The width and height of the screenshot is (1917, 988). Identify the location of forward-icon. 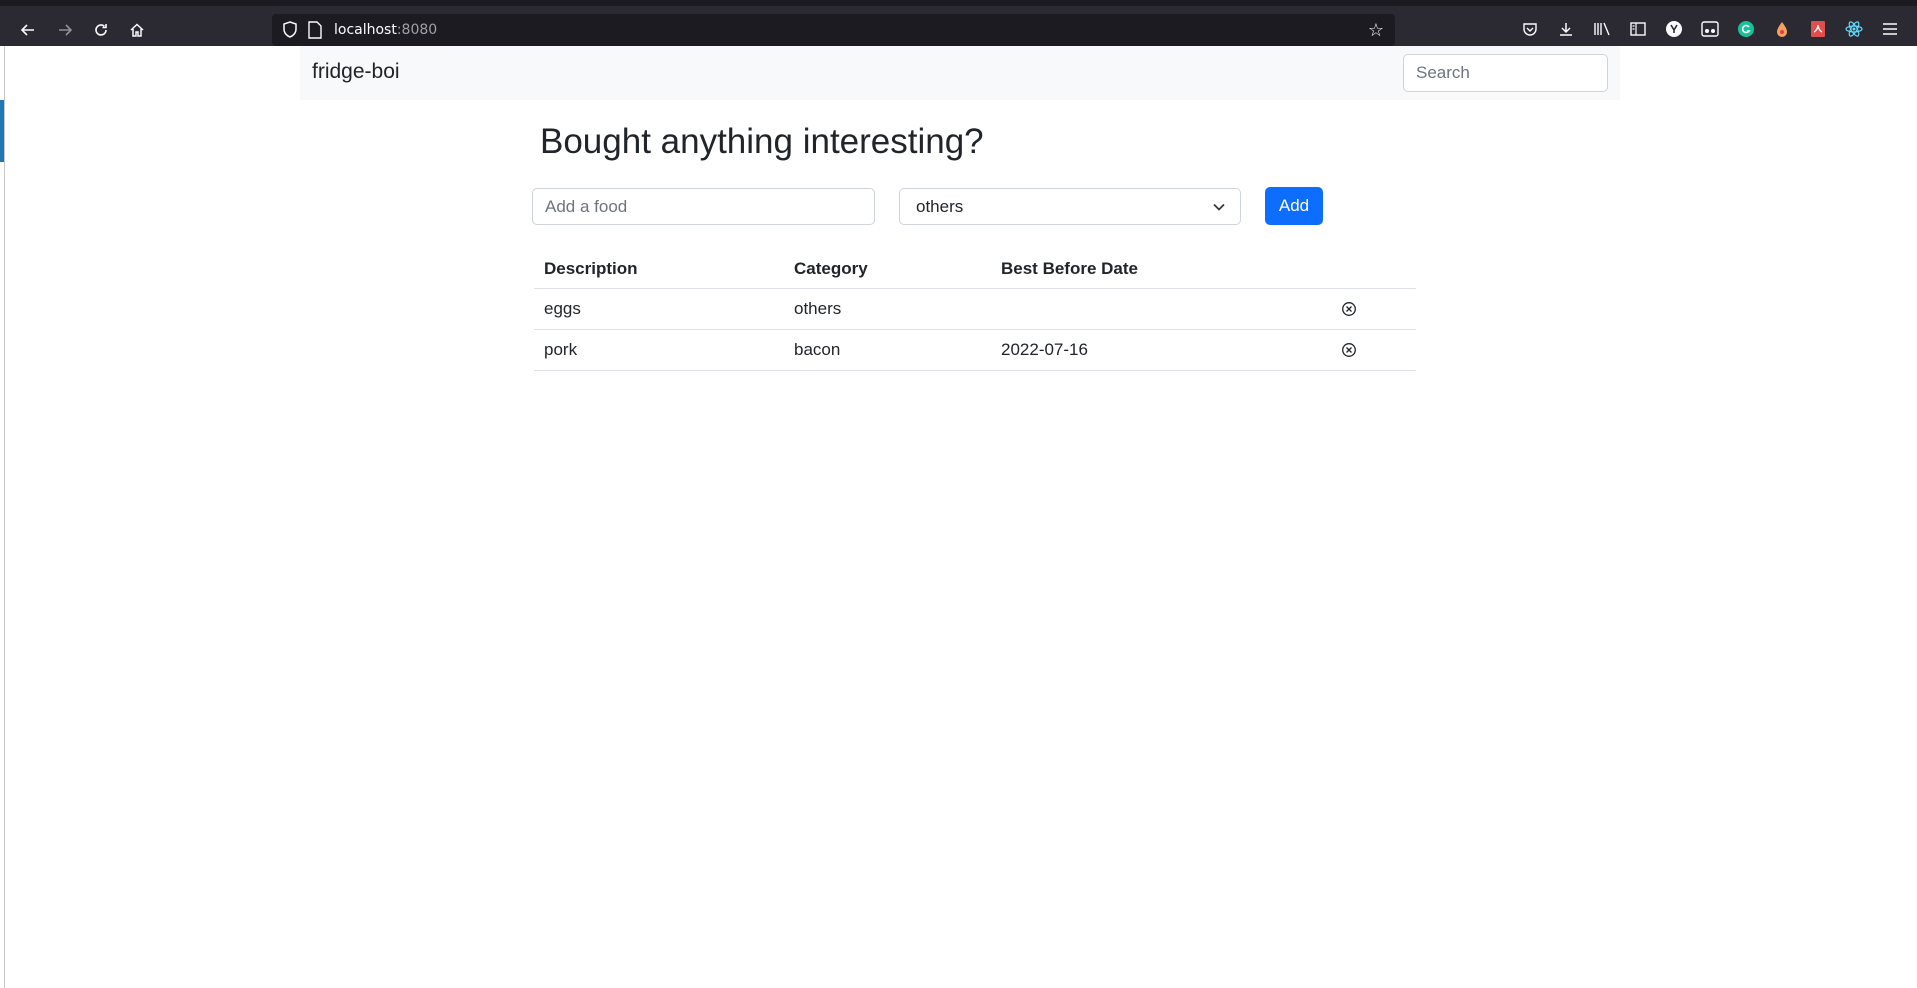
(65, 30).